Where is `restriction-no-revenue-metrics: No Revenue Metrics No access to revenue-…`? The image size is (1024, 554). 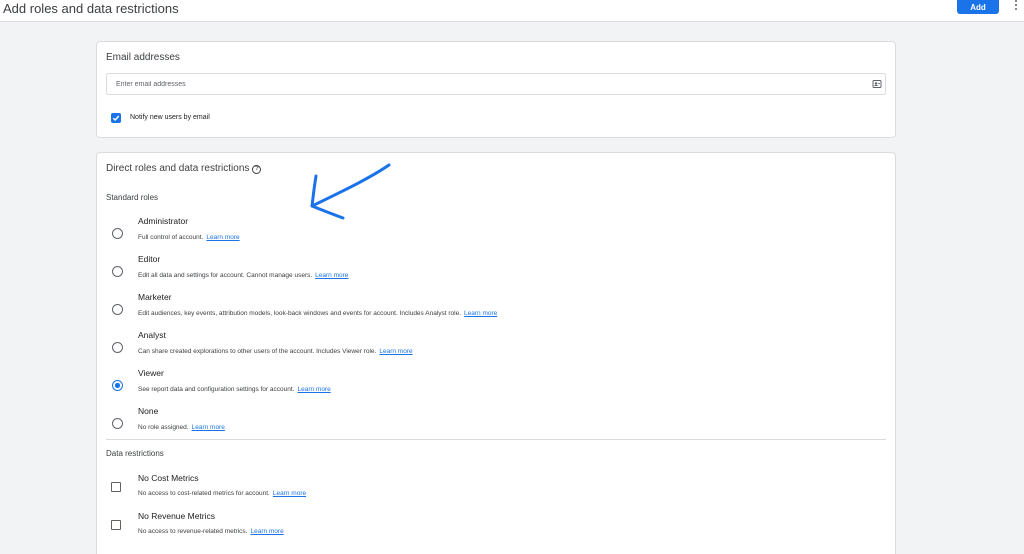 restriction-no-revenue-metrics: No Revenue Metrics No access to revenue-… is located at coordinates (496, 528).